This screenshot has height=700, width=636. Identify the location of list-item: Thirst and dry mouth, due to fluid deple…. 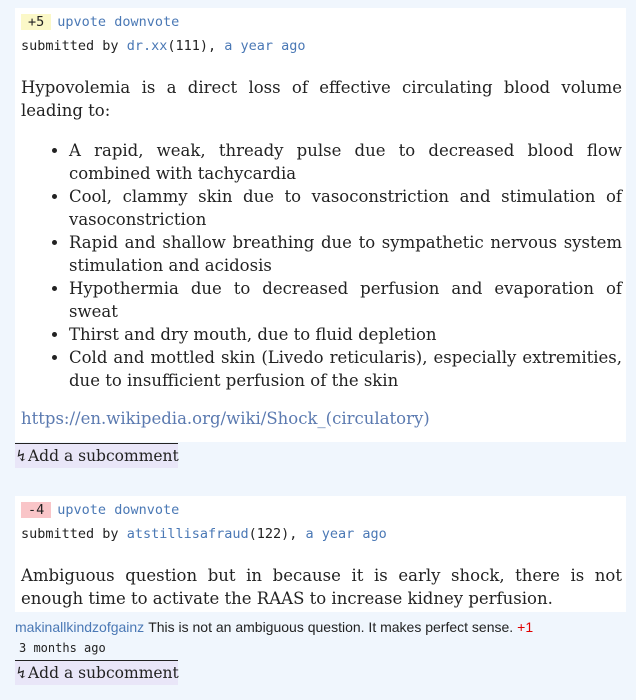
(345, 334).